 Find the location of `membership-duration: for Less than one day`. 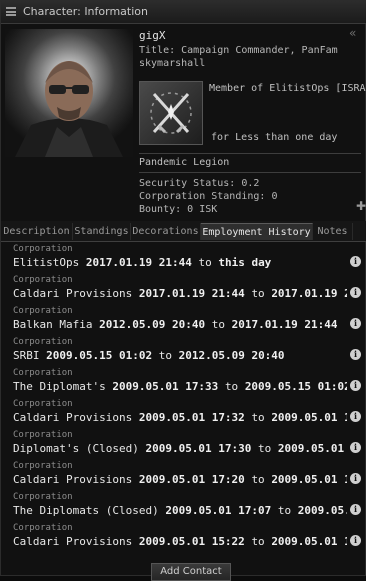

membership-duration: for Less than one day is located at coordinates (274, 137).